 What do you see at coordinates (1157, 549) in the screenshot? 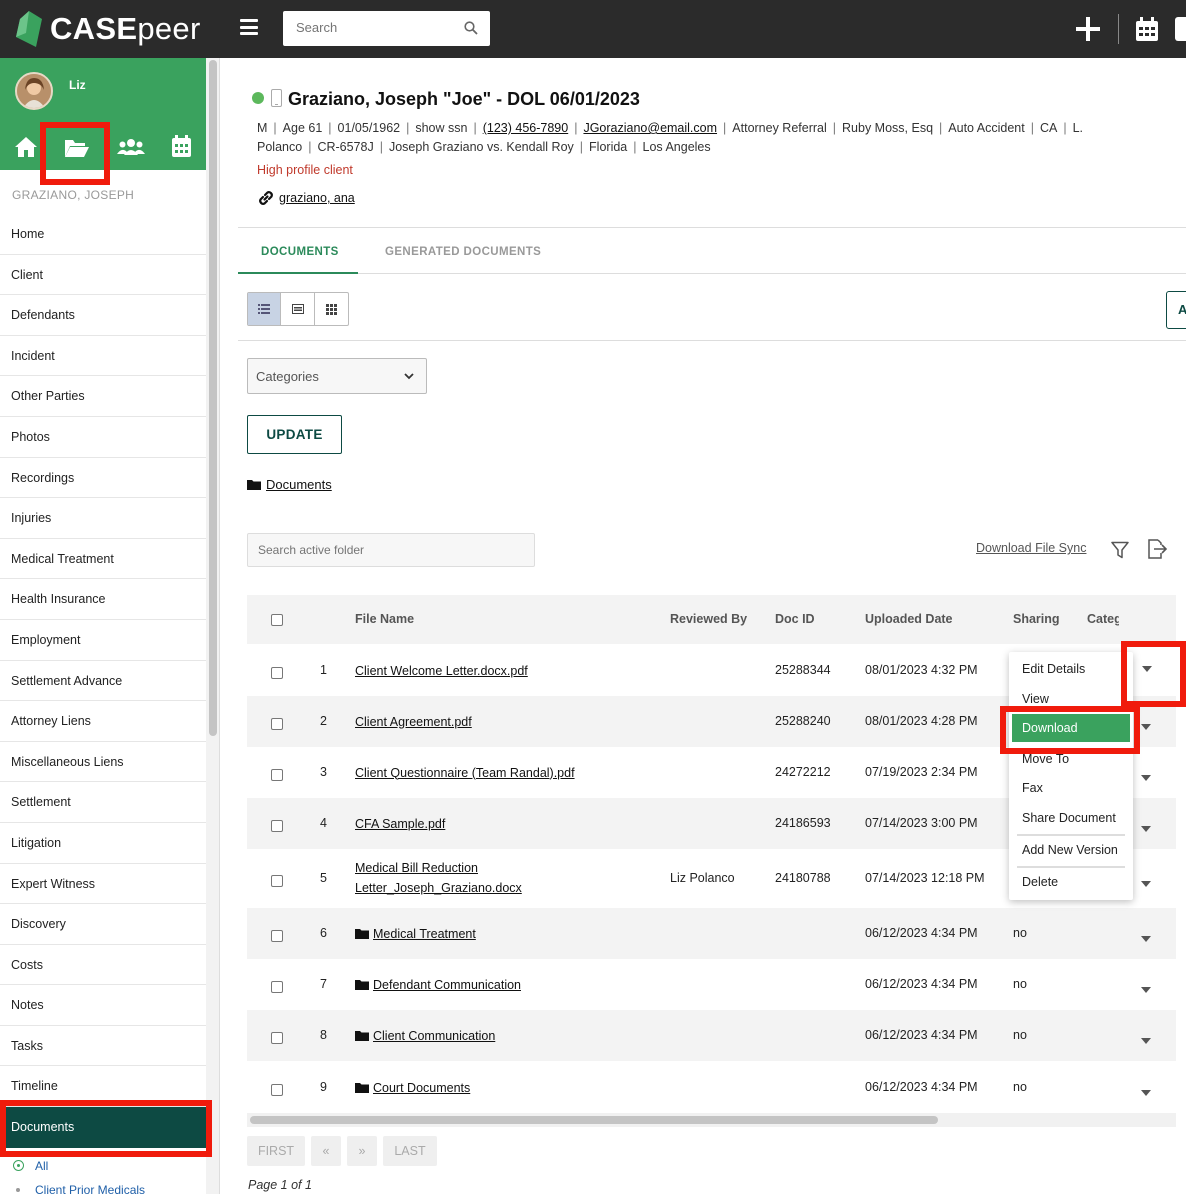
I see `export-icon` at bounding box center [1157, 549].